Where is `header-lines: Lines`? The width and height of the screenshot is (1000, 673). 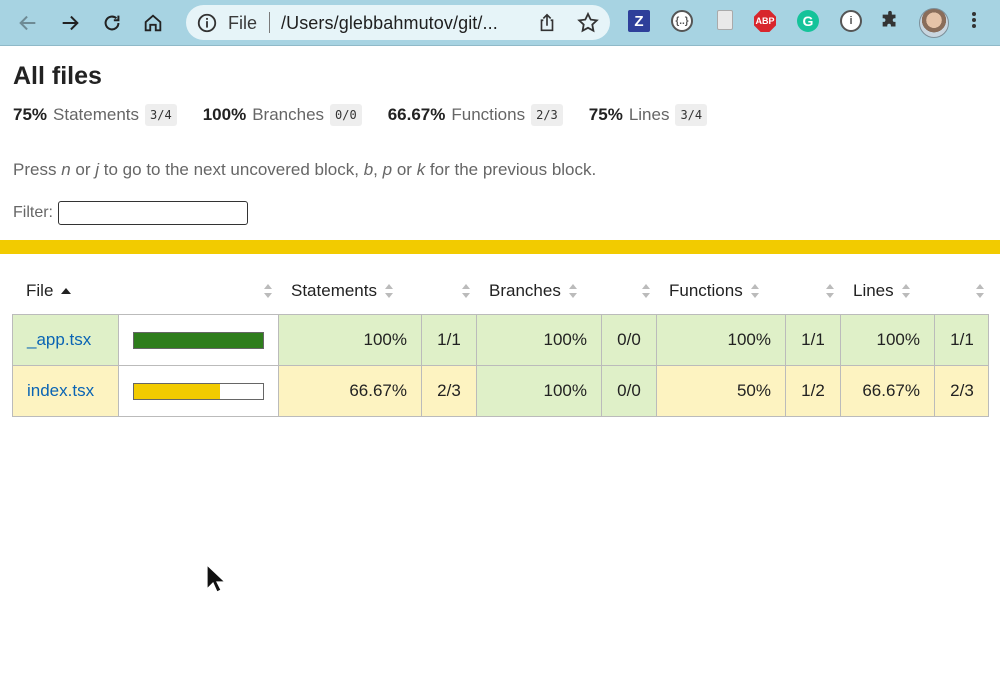 header-lines: Lines is located at coordinates (881, 291).